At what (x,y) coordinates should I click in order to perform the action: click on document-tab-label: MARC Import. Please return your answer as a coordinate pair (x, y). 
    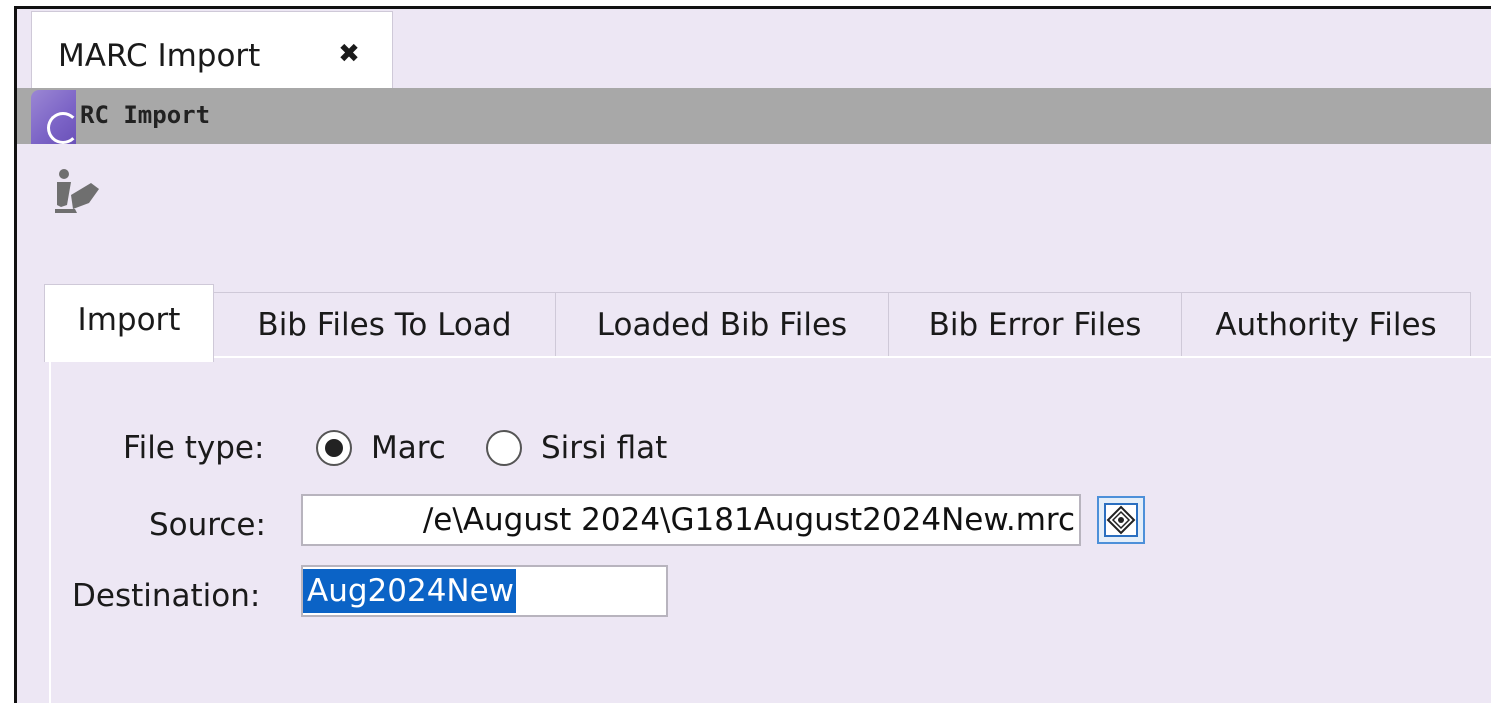
    Looking at the image, I should click on (159, 56).